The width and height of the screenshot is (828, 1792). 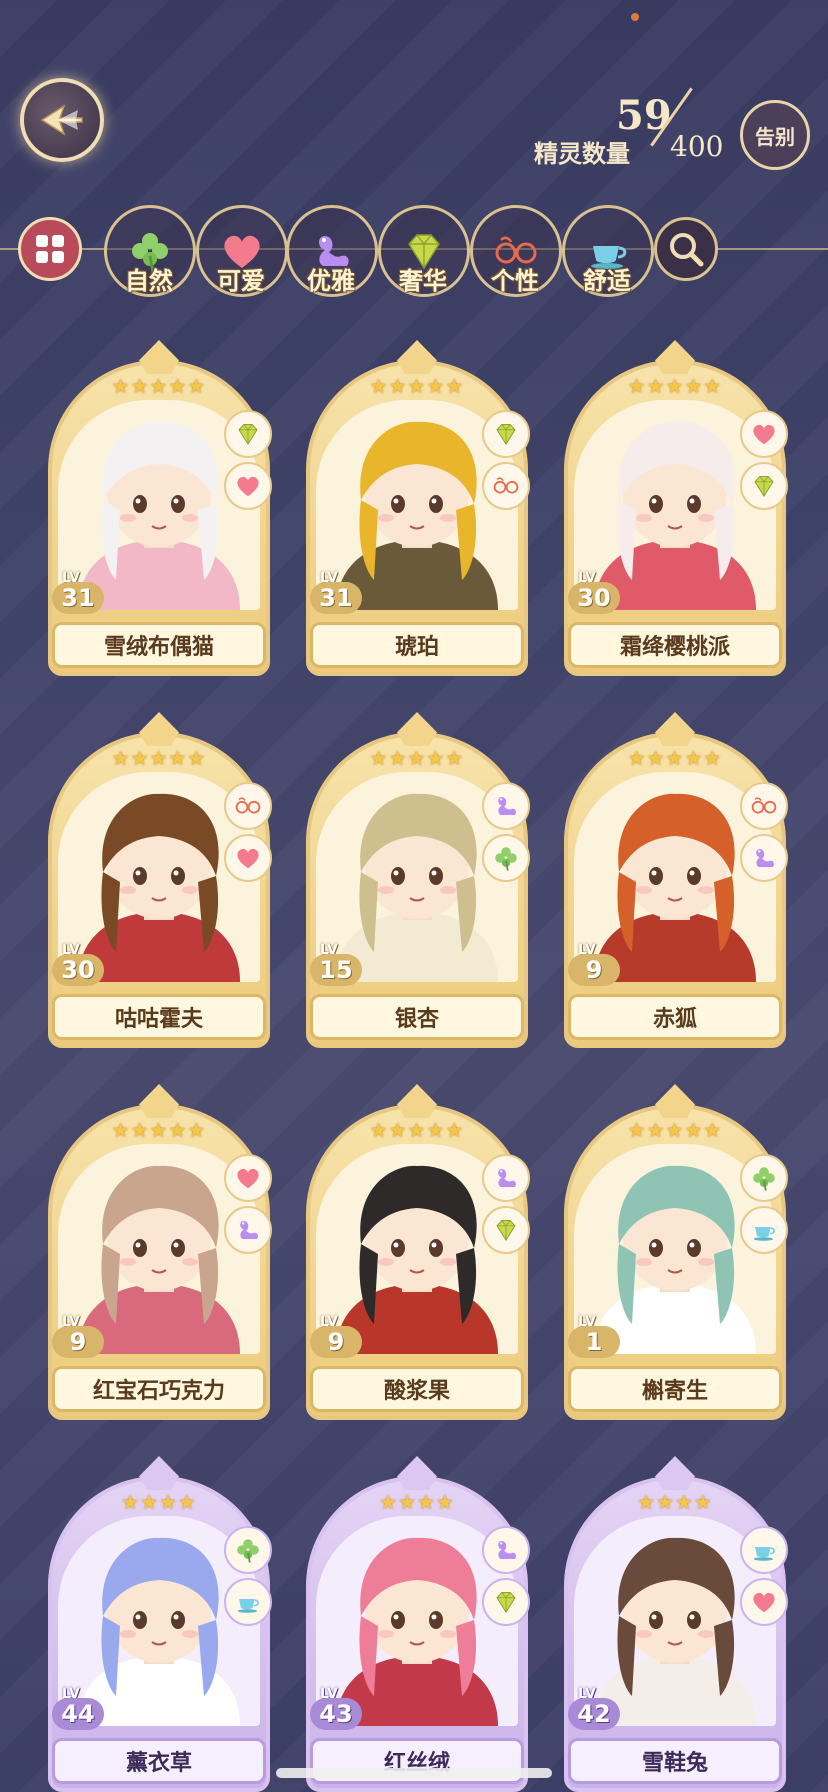 I want to click on spirit-card: ★★★★★ LV 9 赤狐, so click(x=676, y=880).